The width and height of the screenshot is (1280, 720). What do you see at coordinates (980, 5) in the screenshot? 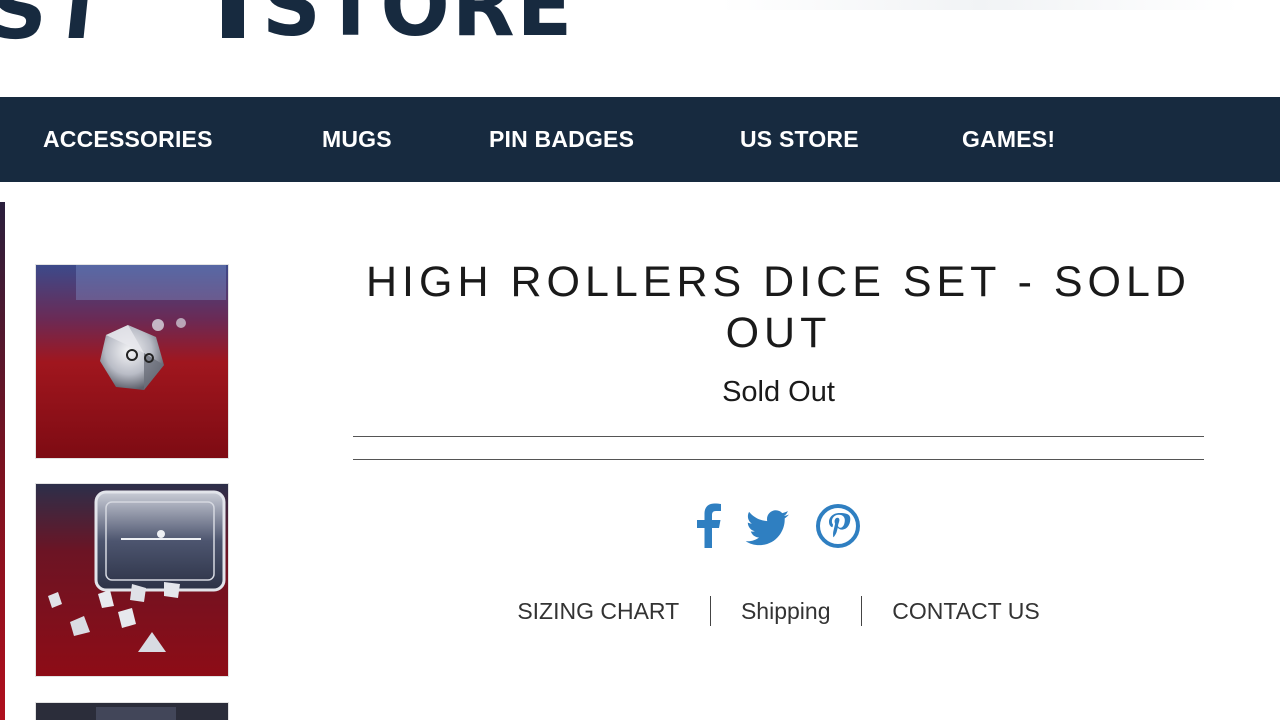
I see `header-decoration` at bounding box center [980, 5].